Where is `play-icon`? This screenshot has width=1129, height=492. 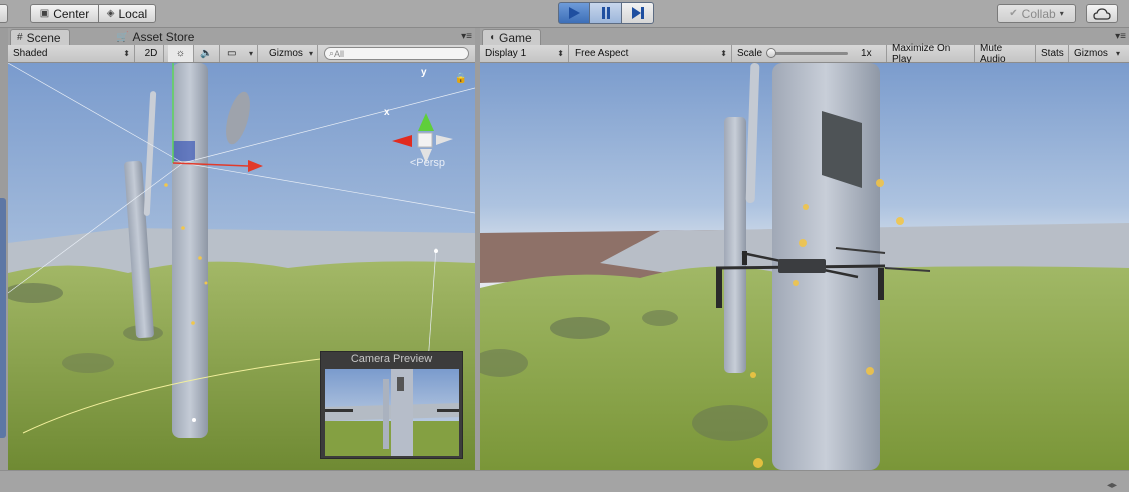
play-icon is located at coordinates (574, 13).